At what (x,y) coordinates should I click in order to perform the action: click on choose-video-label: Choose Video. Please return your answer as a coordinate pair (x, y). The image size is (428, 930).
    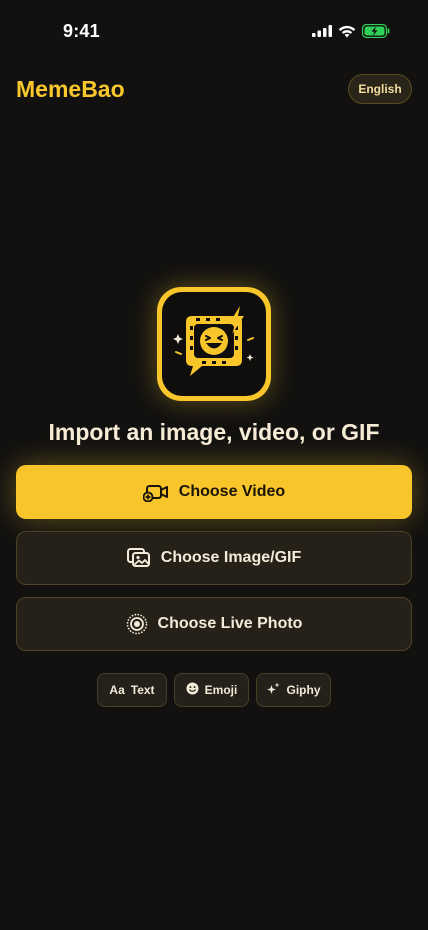
    Looking at the image, I should click on (232, 491).